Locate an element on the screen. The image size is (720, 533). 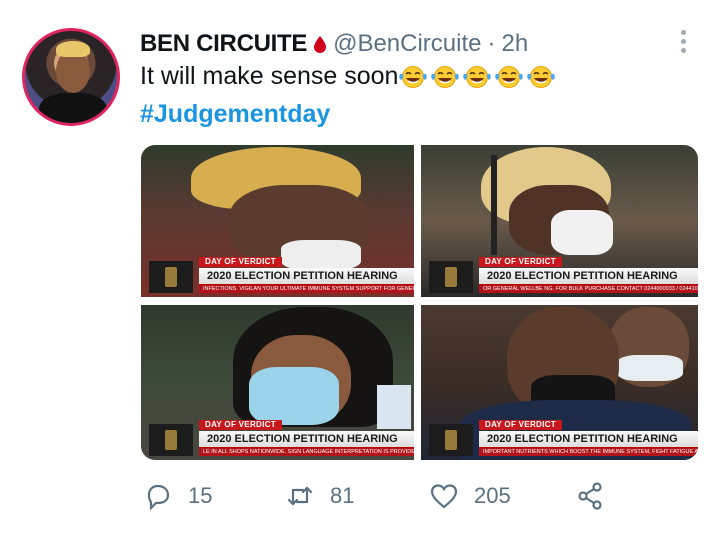
emoji-group is located at coordinates (477, 77).